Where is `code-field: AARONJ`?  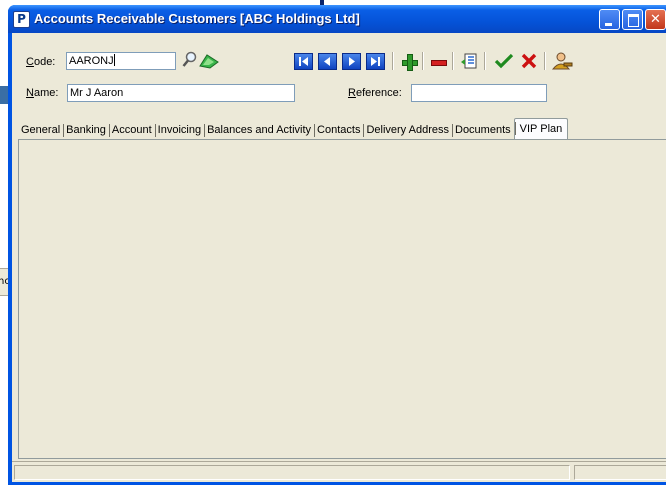 code-field: AARONJ is located at coordinates (121, 61).